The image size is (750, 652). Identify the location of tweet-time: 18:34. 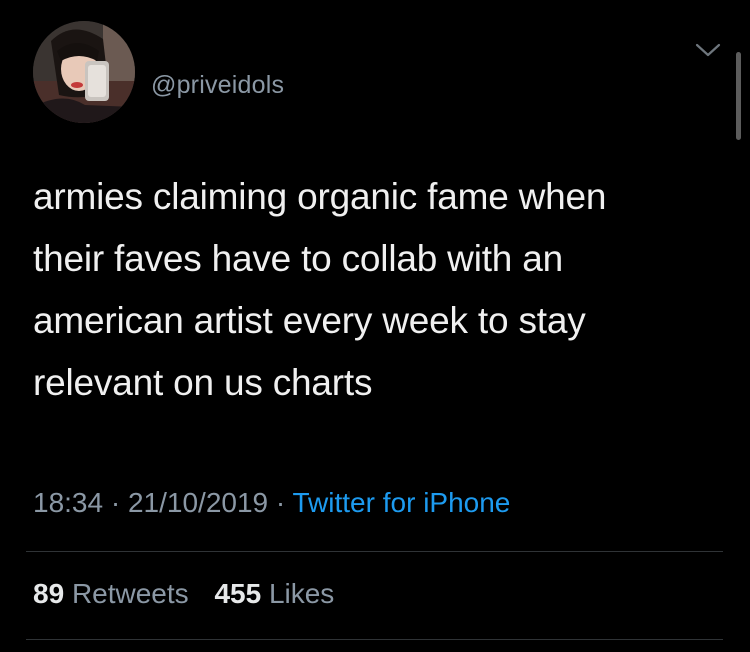
(68, 502).